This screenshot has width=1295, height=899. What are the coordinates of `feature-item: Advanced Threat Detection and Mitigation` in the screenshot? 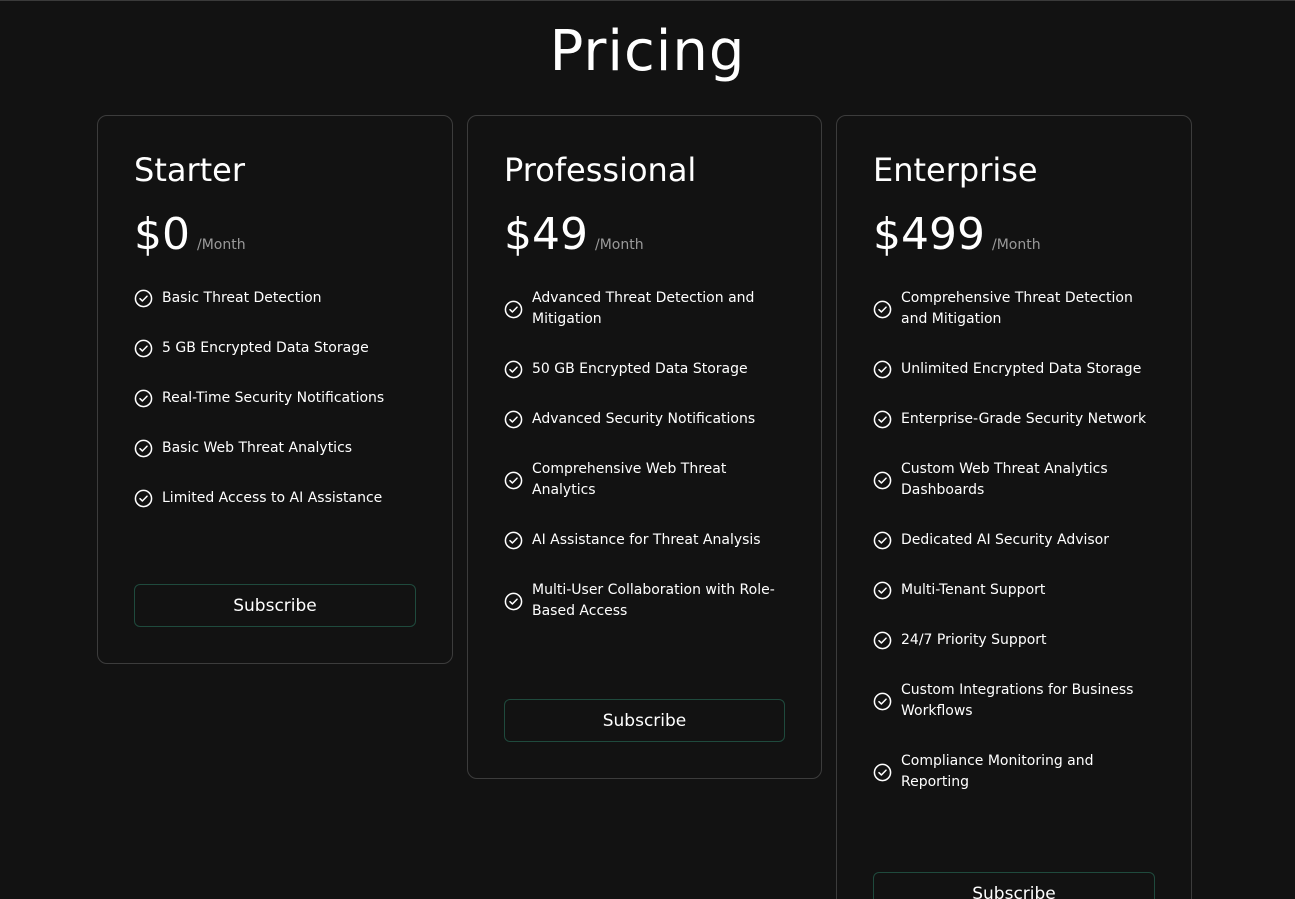 It's located at (644, 309).